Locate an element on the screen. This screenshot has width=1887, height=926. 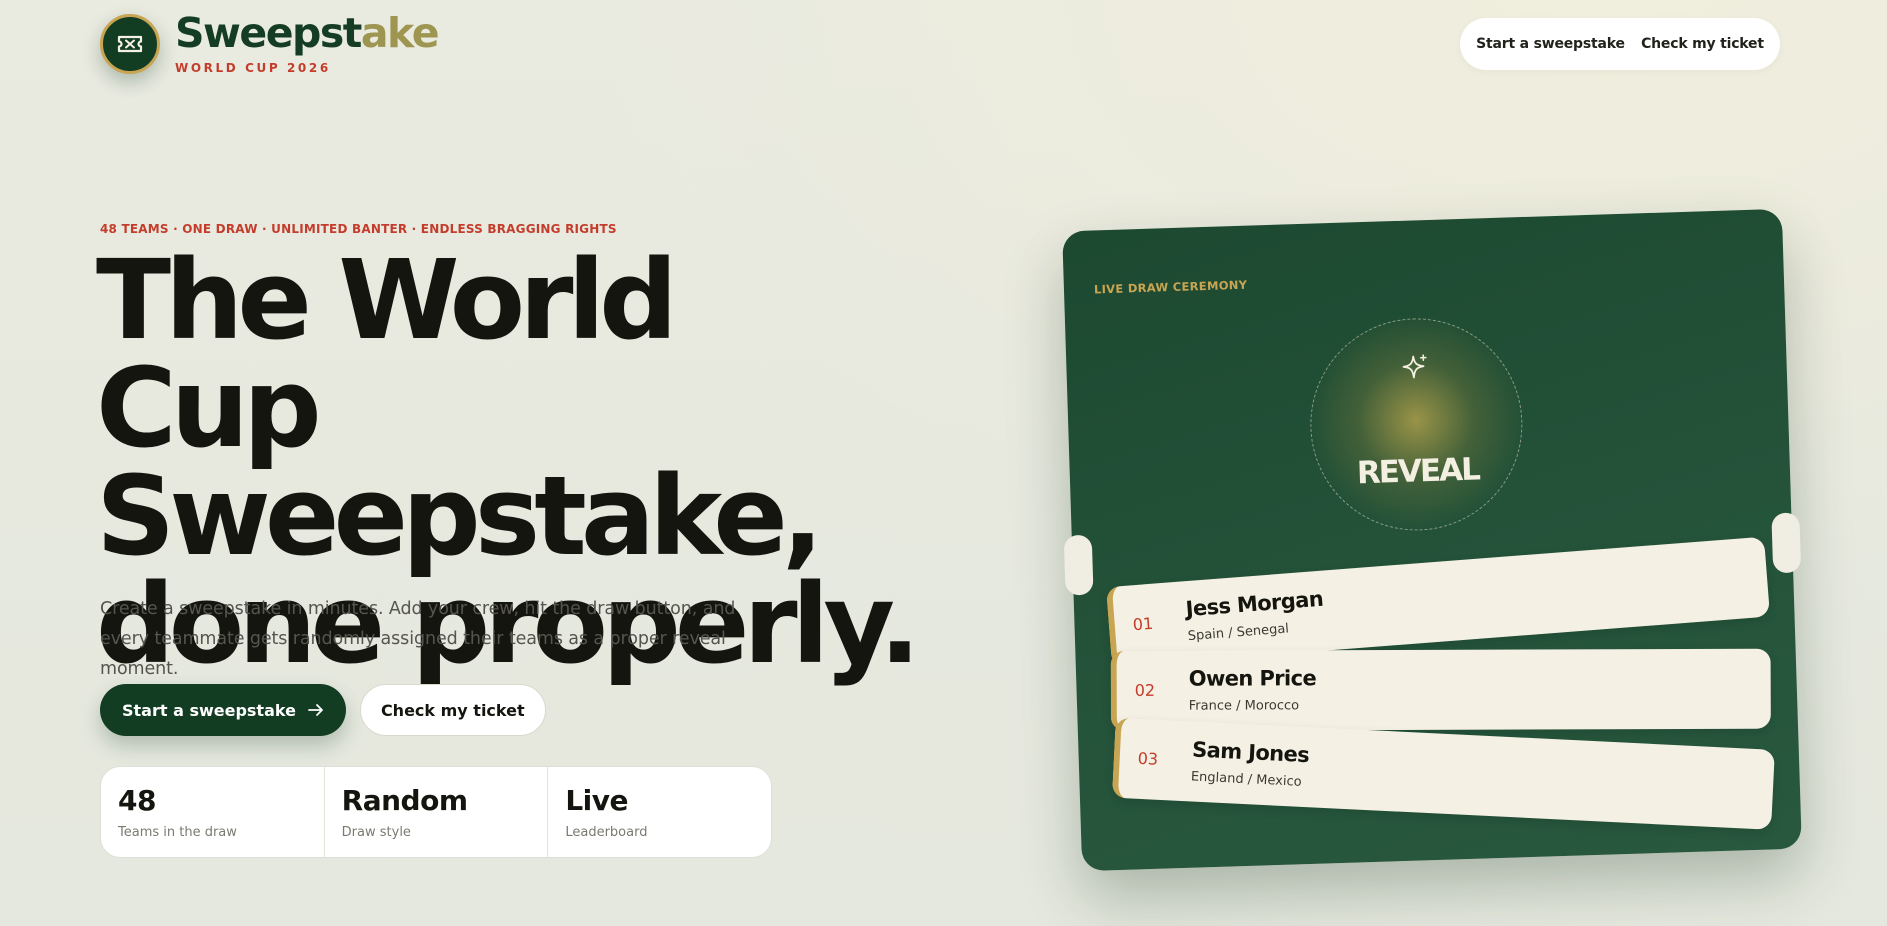
stat-label: Teams in the draw is located at coordinates (177, 832).